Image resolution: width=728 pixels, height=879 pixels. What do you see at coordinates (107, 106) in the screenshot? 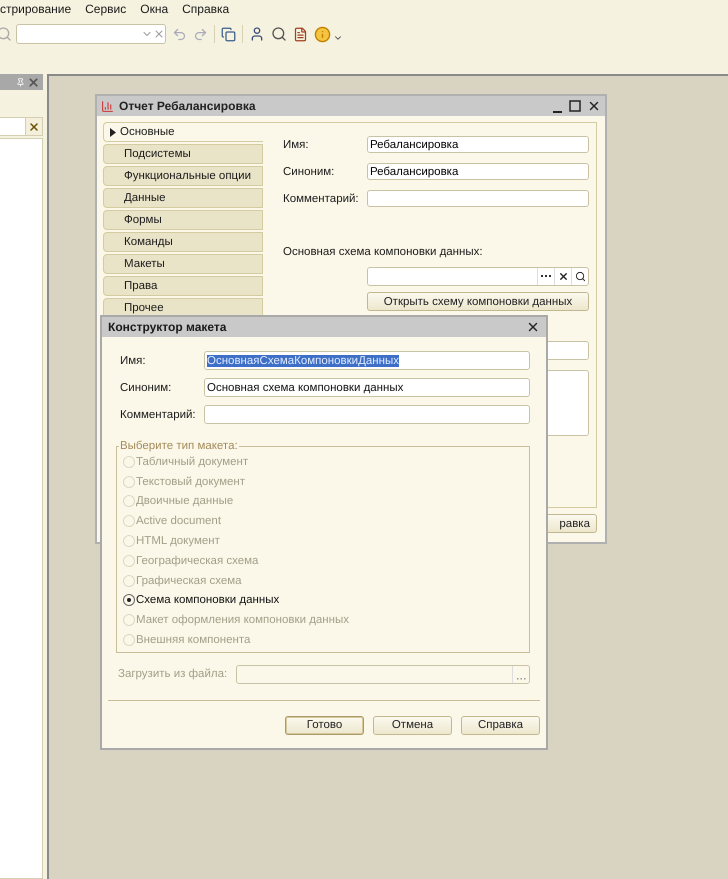
I see `report-icon` at bounding box center [107, 106].